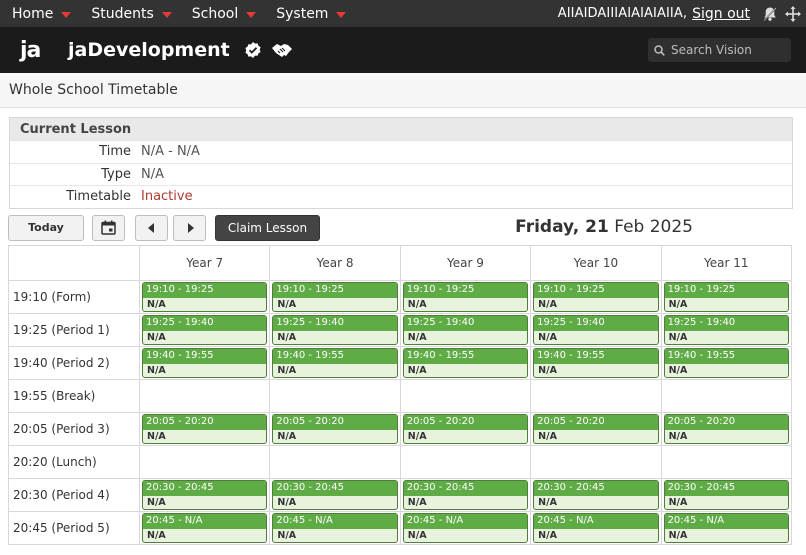 Image resolution: width=806 pixels, height=555 pixels. Describe the element at coordinates (770, 14) in the screenshot. I see `bell-icon` at that location.